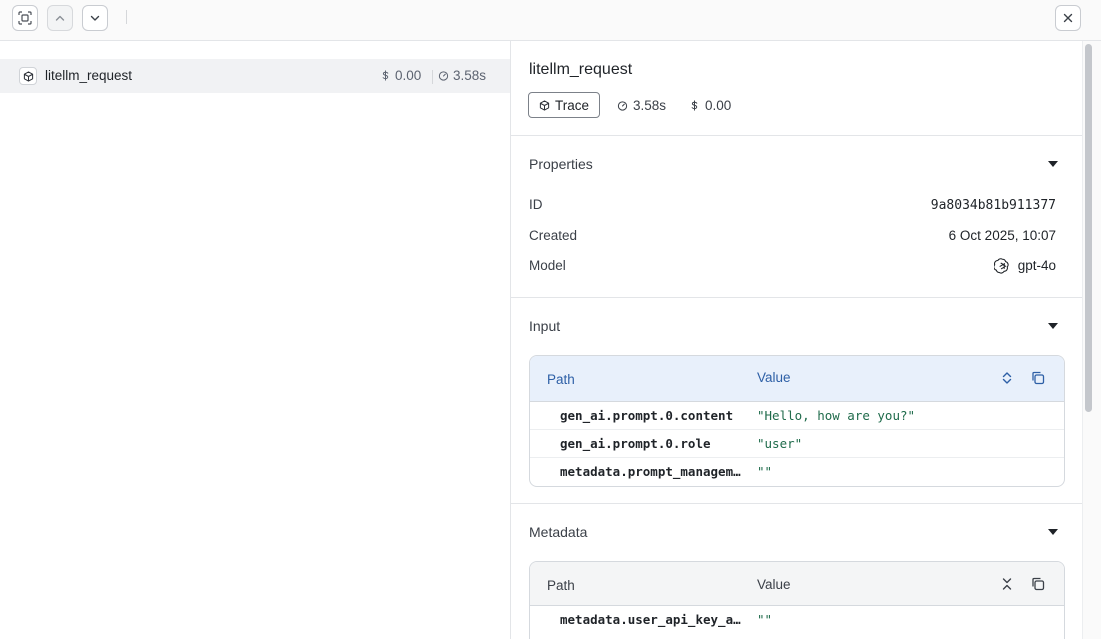 The image size is (1101, 639). What do you see at coordinates (1036, 265) in the screenshot?
I see `model-name: gpt-4o` at bounding box center [1036, 265].